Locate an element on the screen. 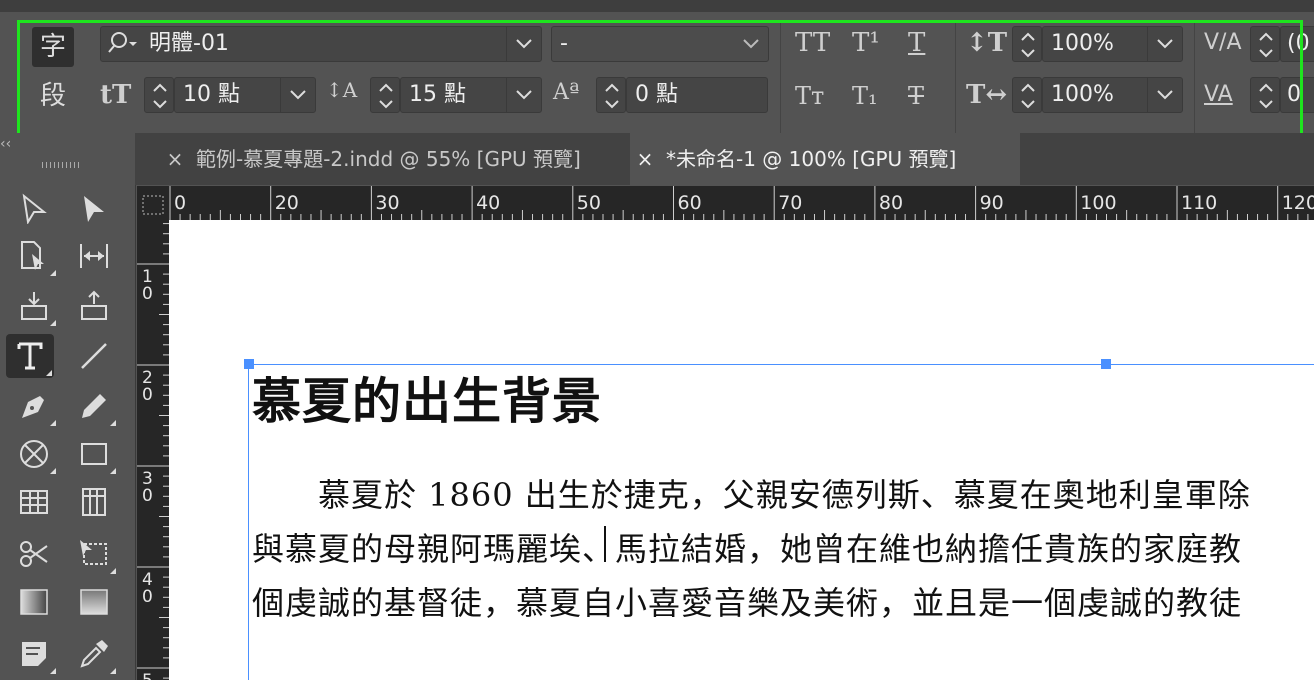 Image resolution: width=1314 pixels, height=680 pixels. selection-tool is located at coordinates (34, 208).